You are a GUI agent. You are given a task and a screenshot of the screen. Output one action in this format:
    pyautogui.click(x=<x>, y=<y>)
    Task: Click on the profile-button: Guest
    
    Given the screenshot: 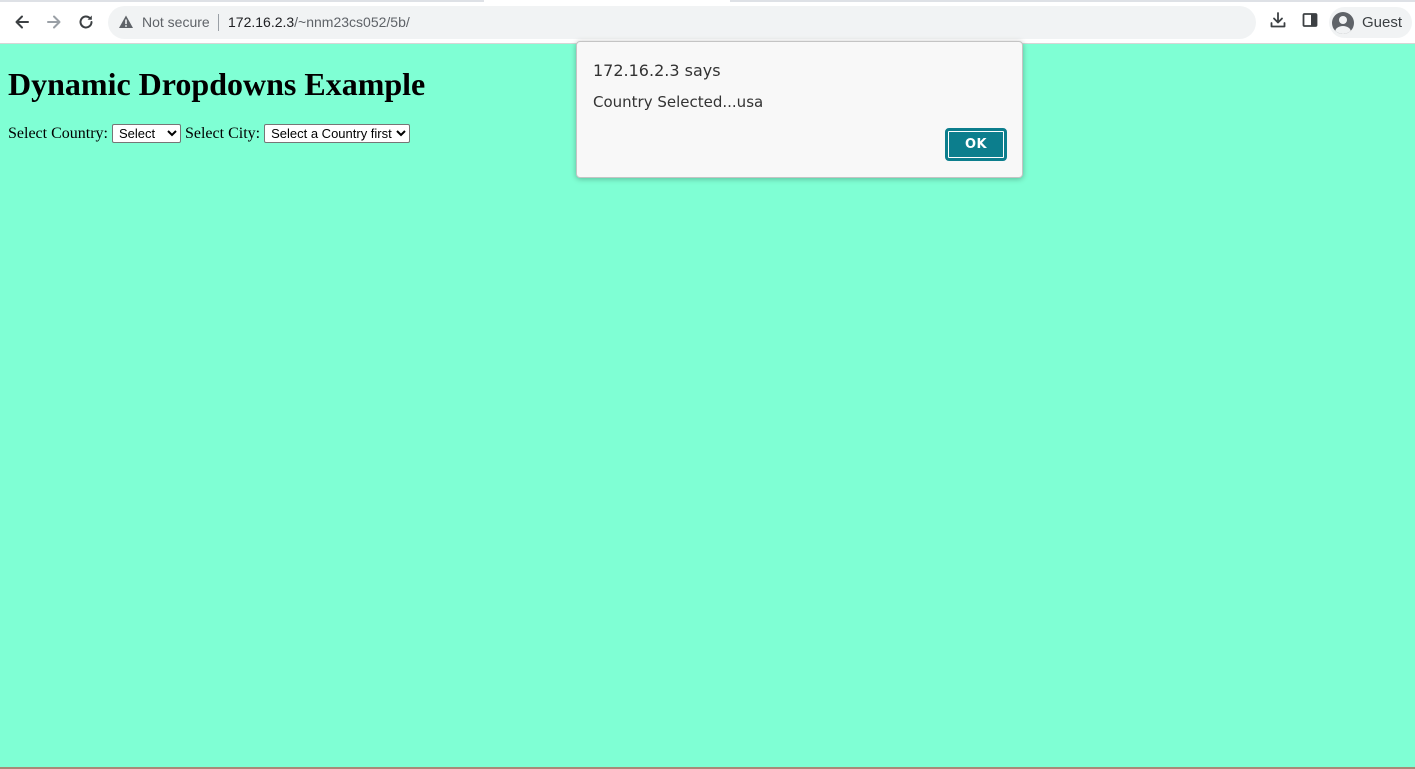 What is the action you would take?
    pyautogui.click(x=1371, y=22)
    